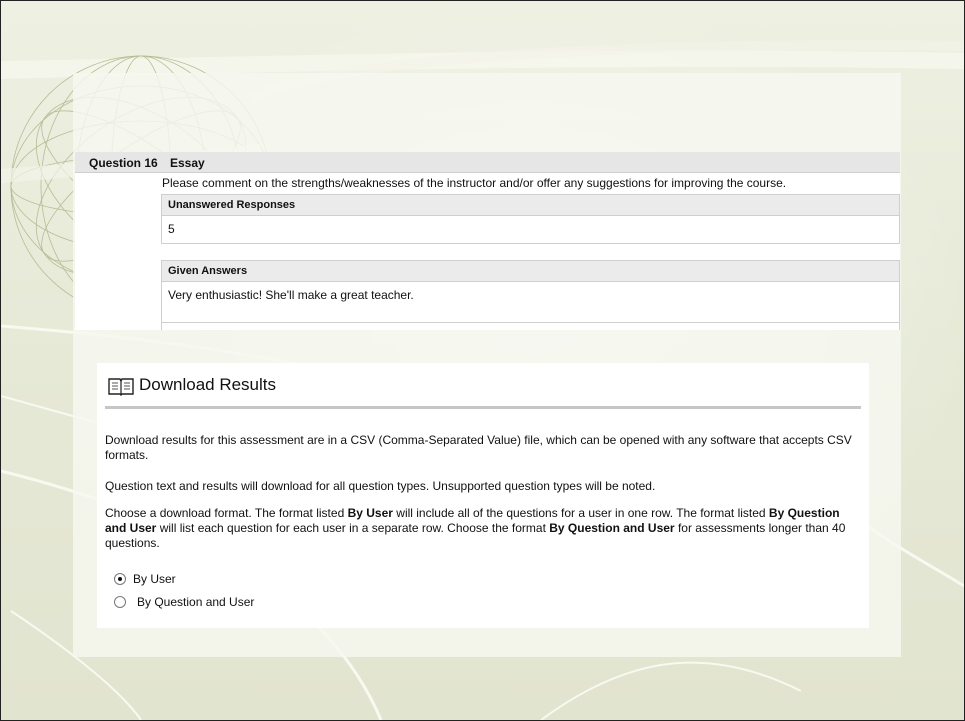 This screenshot has height=721, width=965. I want to click on format-name-bold: By User, so click(370, 513).